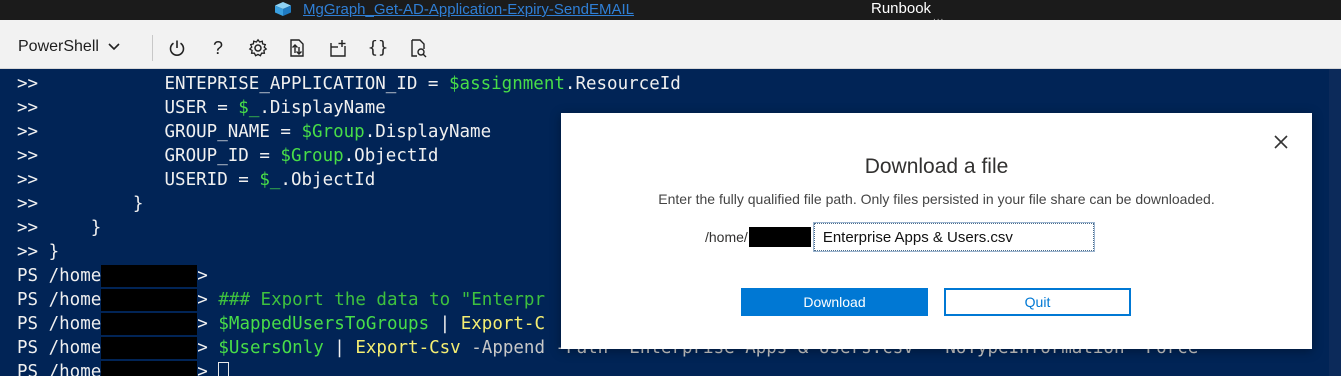 This screenshot has width=1341, height=376. What do you see at coordinates (378, 48) in the screenshot?
I see `braces-icon: {}` at bounding box center [378, 48].